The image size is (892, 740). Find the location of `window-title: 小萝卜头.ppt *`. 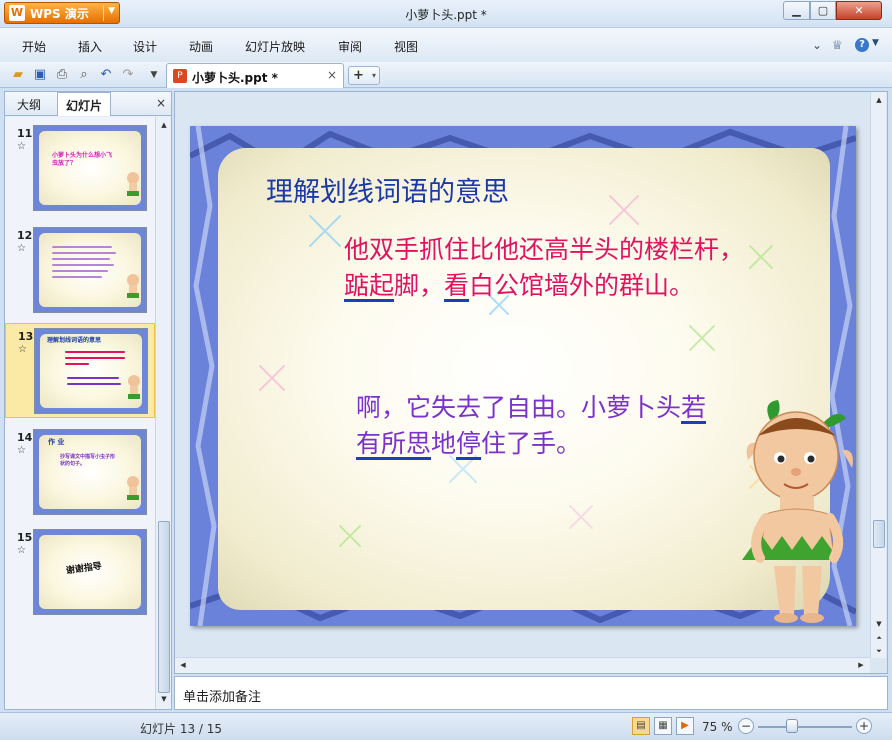

window-title: 小萝卜头.ppt * is located at coordinates (446, 15).